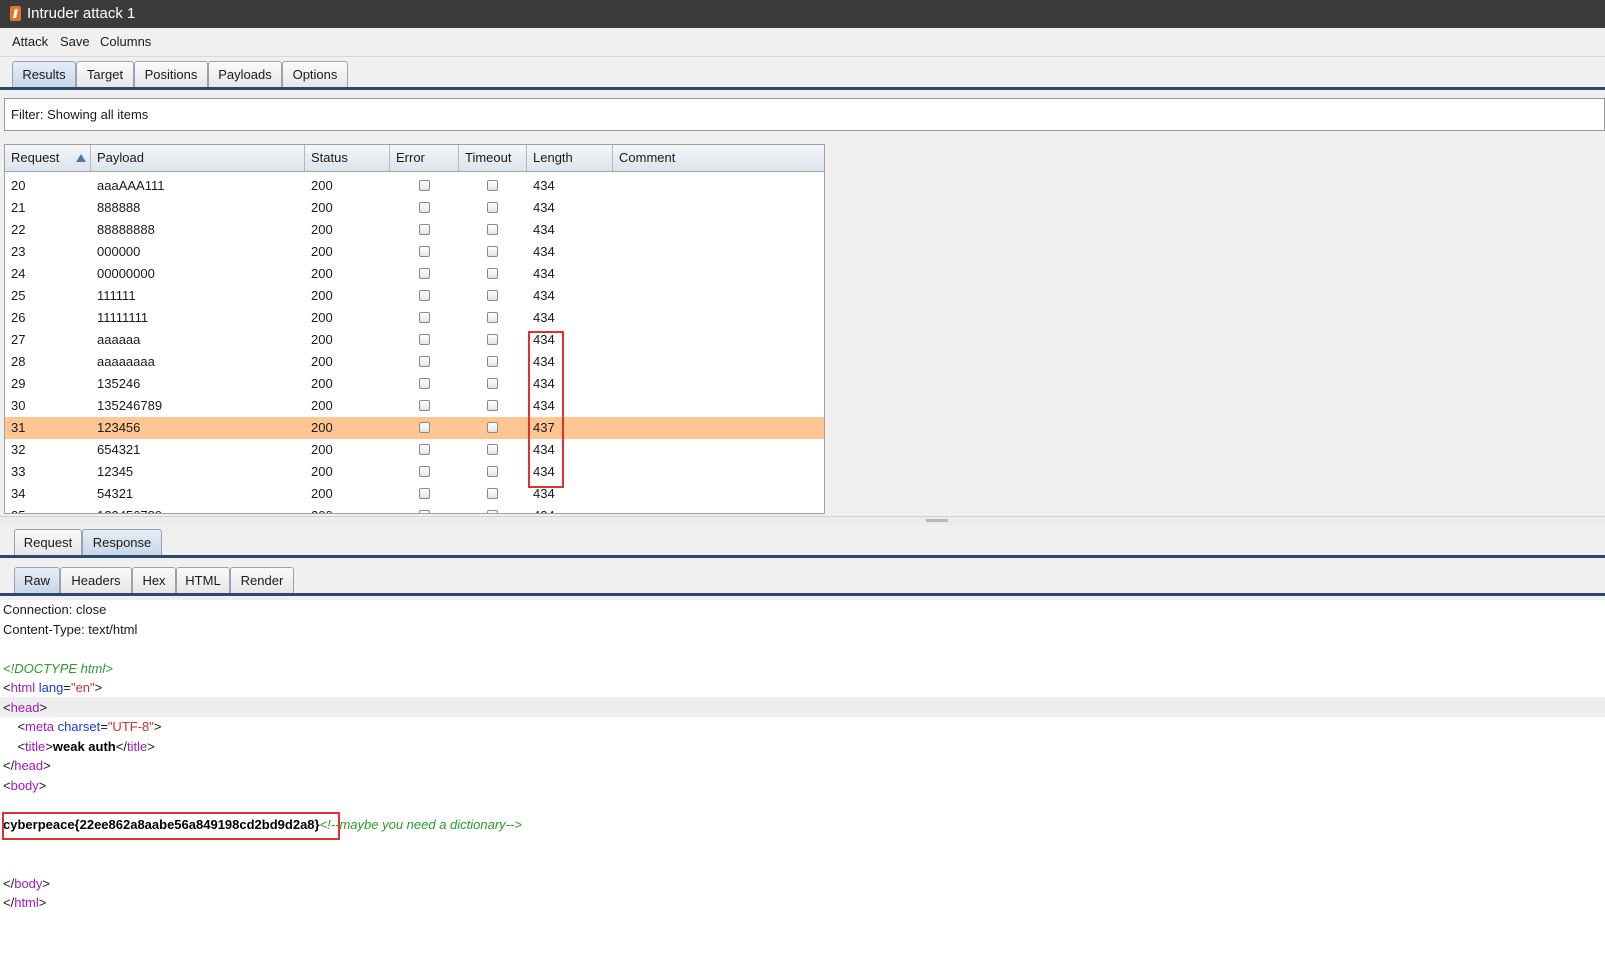 This screenshot has width=1605, height=960. I want to click on cell-request: 24, so click(18, 273).